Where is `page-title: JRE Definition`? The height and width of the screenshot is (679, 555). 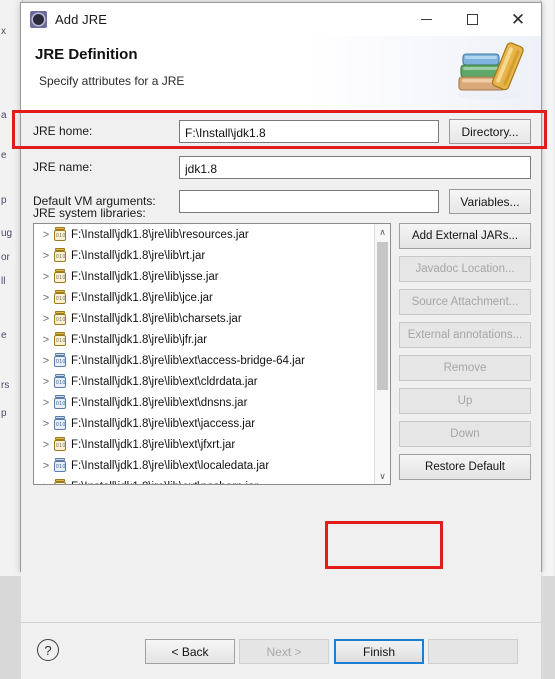
page-title: JRE Definition is located at coordinates (86, 54).